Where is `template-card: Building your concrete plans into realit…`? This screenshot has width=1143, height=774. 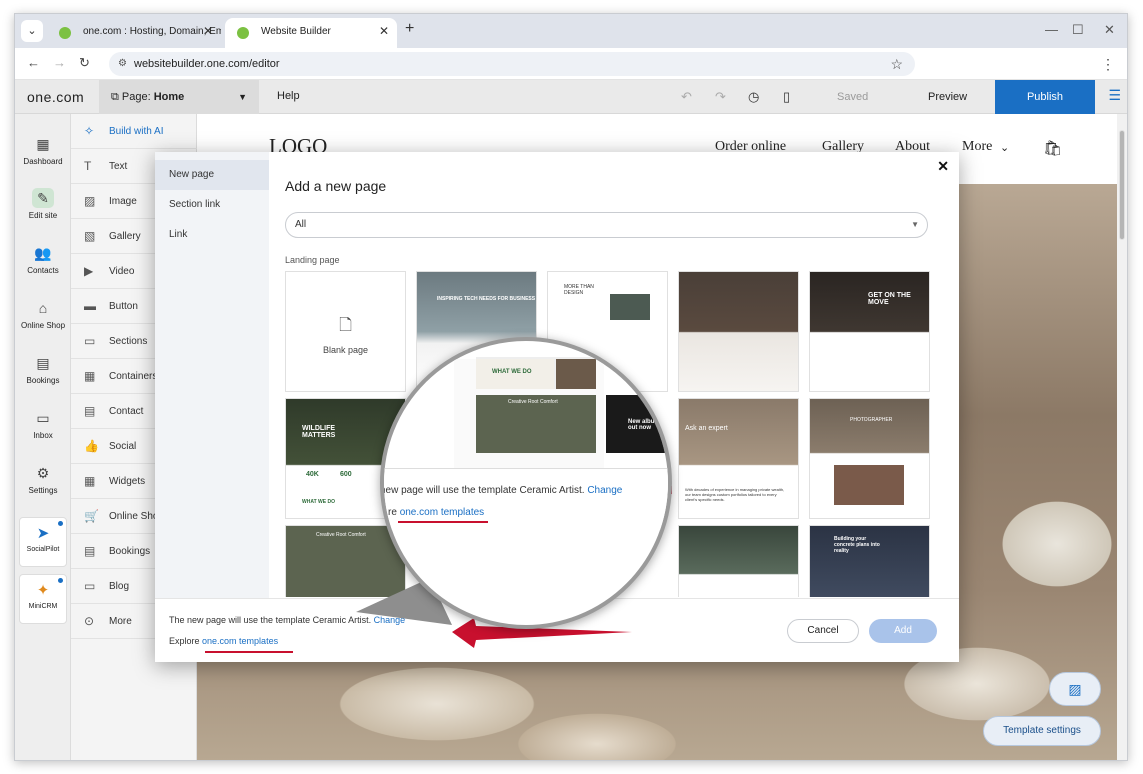
template-card: Building your concrete plans into realit… is located at coordinates (869, 561).